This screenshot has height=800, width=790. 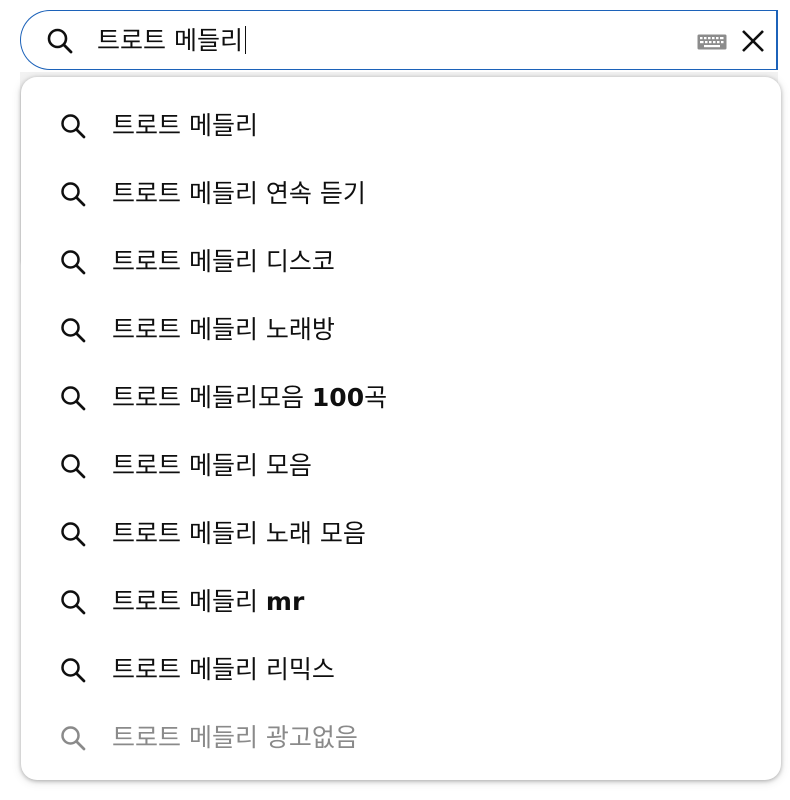 I want to click on suggestion-item: 트로트 메들리 노래방, so click(x=401, y=330).